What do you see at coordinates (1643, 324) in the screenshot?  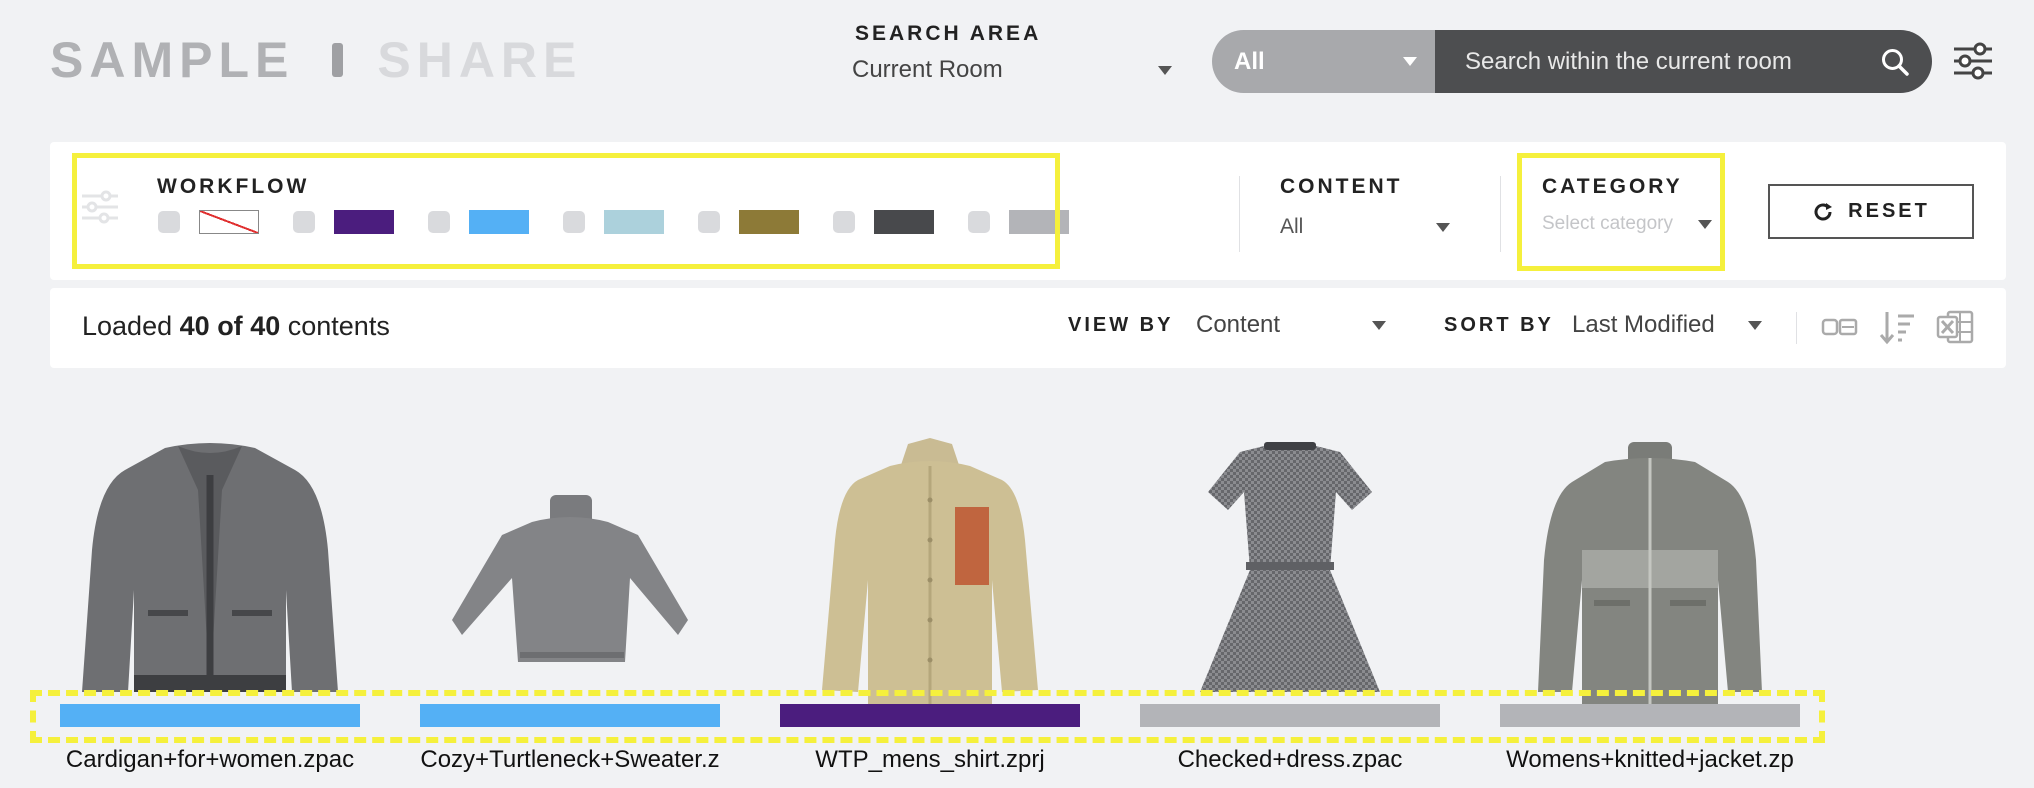 I see `sort-by-value: Last Modified` at bounding box center [1643, 324].